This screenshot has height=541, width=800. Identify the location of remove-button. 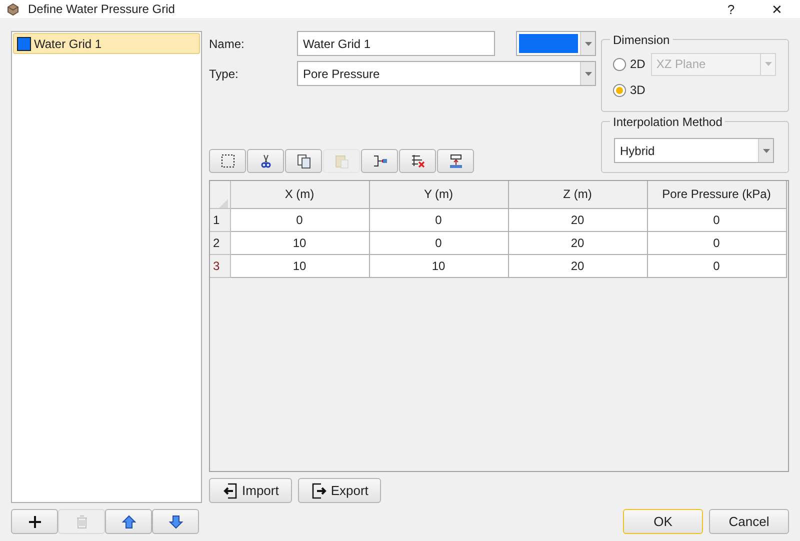
(417, 161).